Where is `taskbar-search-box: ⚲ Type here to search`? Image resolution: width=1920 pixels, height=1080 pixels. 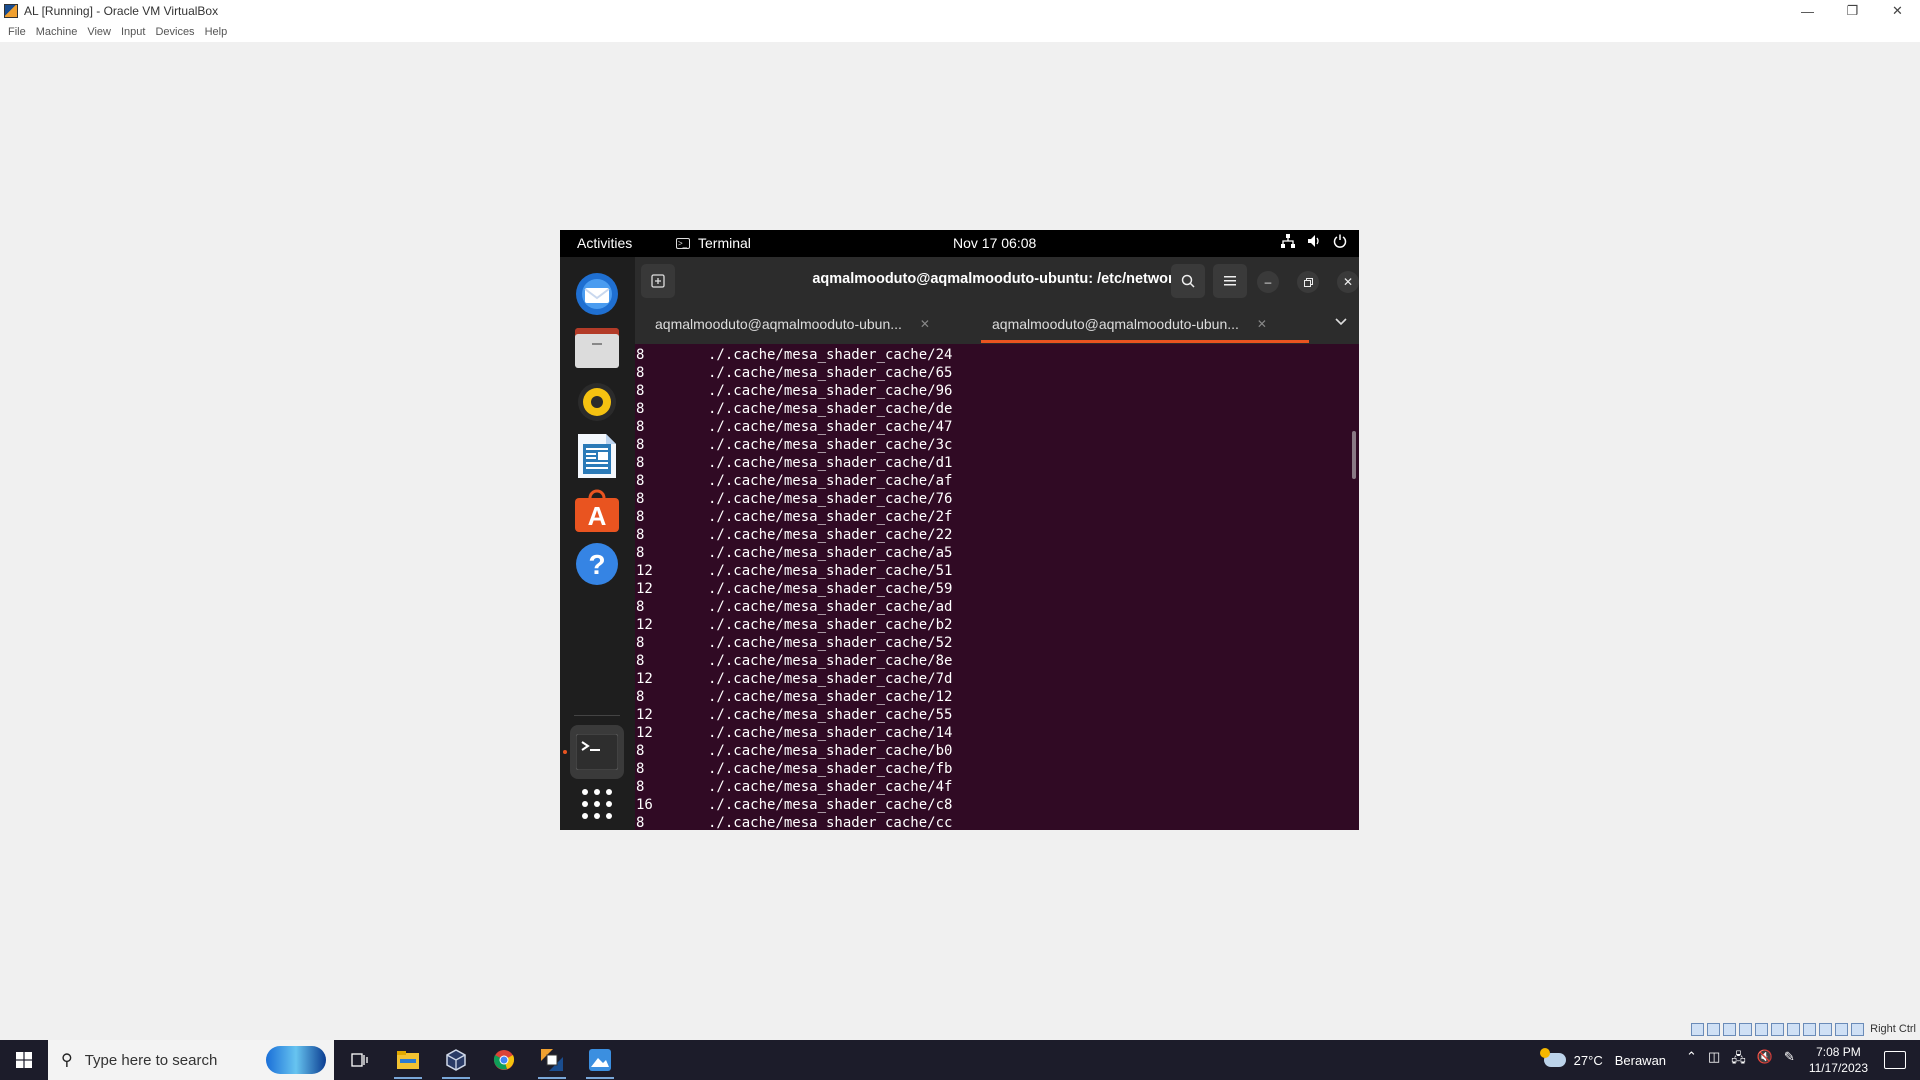 taskbar-search-box: ⚲ Type here to search is located at coordinates (191, 1060).